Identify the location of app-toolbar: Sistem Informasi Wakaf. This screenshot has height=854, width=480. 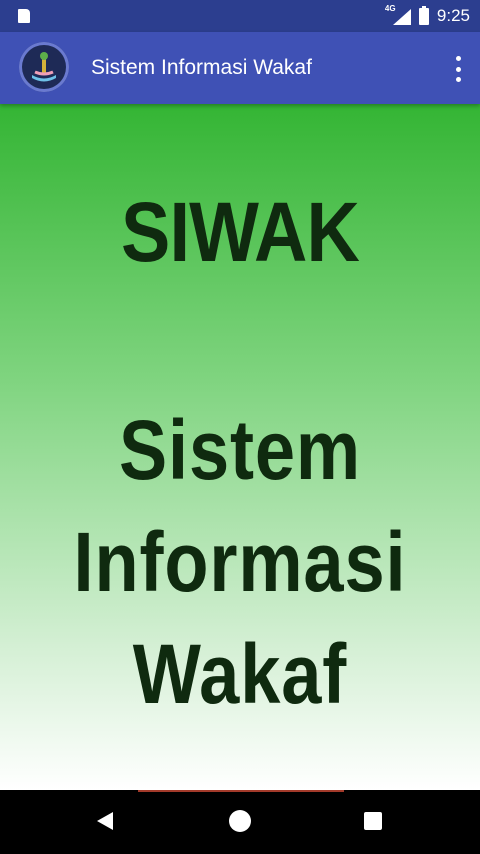
(240, 68).